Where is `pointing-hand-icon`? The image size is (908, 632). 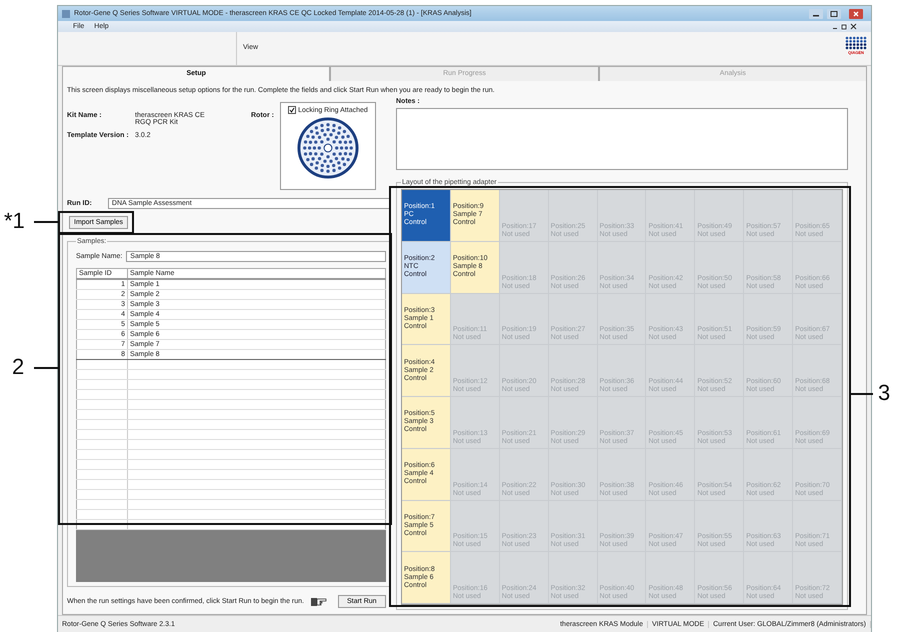
pointing-hand-icon is located at coordinates (319, 601).